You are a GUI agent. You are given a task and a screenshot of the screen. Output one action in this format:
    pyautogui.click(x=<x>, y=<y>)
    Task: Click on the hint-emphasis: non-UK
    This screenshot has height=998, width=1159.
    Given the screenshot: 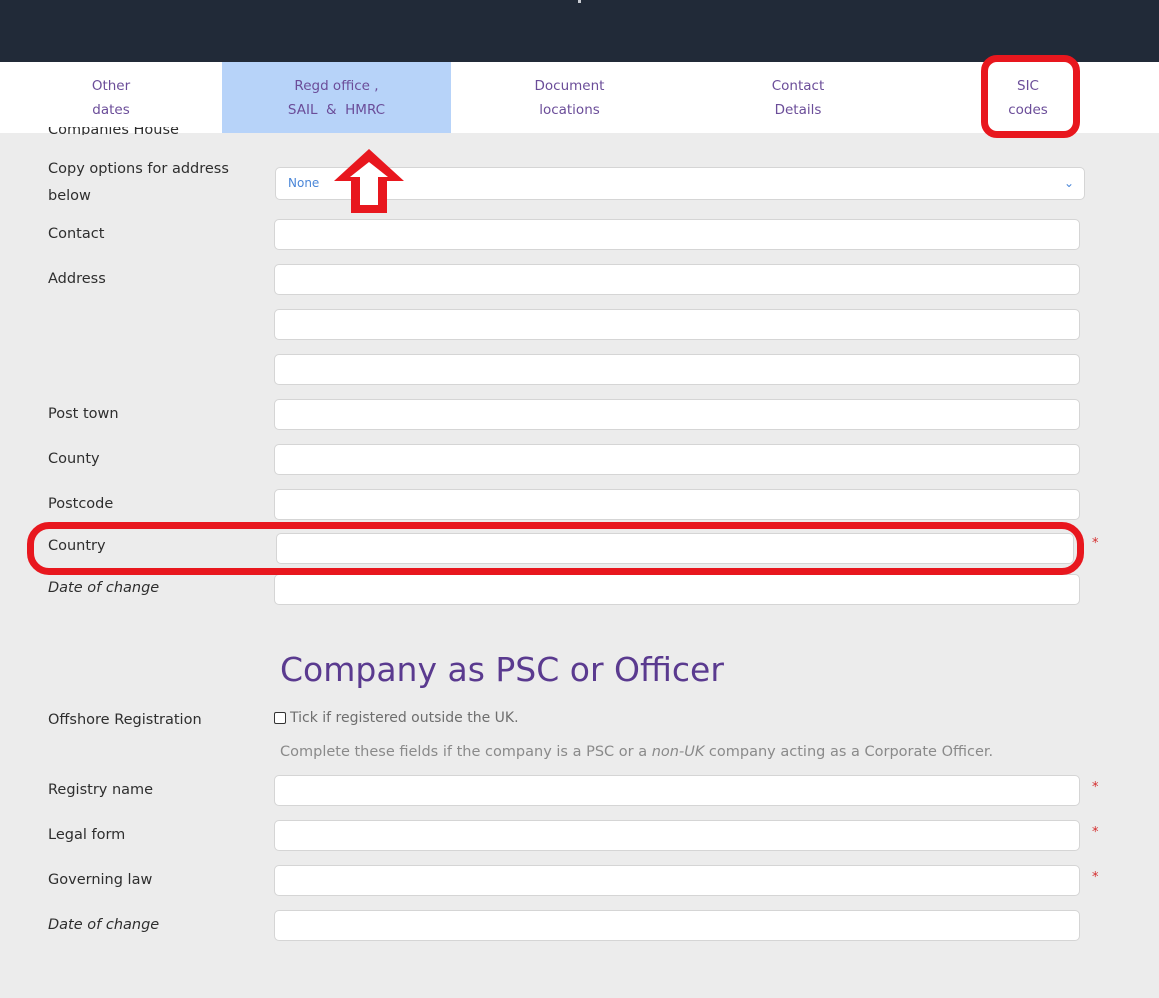 What is the action you would take?
    pyautogui.click(x=678, y=752)
    